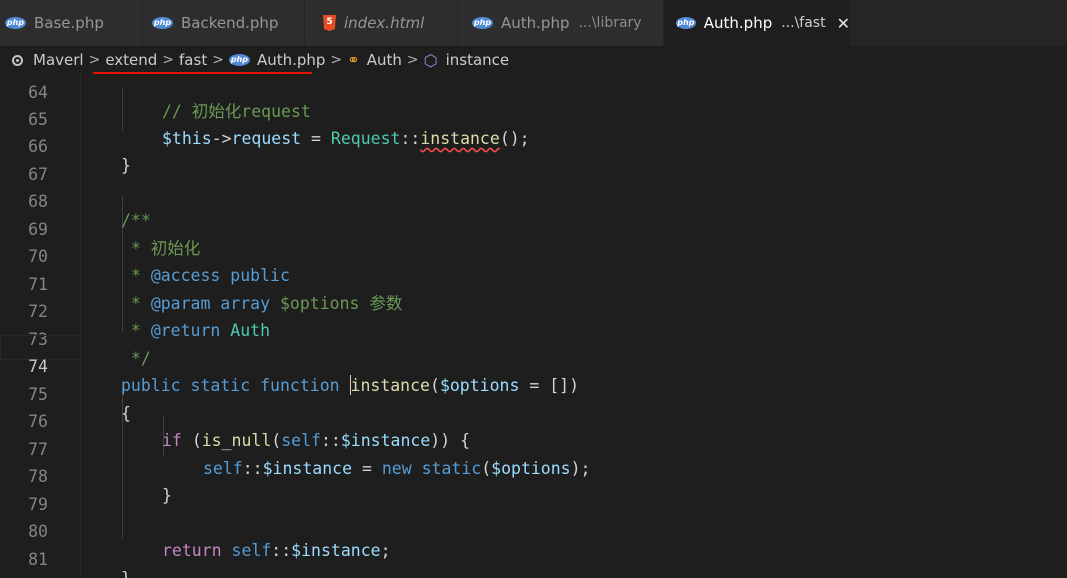  I want to click on code-line: 80 return self::$instance;, so click(533, 529).